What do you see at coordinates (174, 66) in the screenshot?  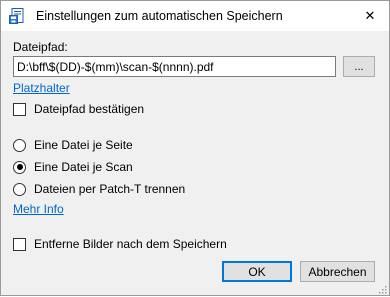 I see `filepath-input` at bounding box center [174, 66].